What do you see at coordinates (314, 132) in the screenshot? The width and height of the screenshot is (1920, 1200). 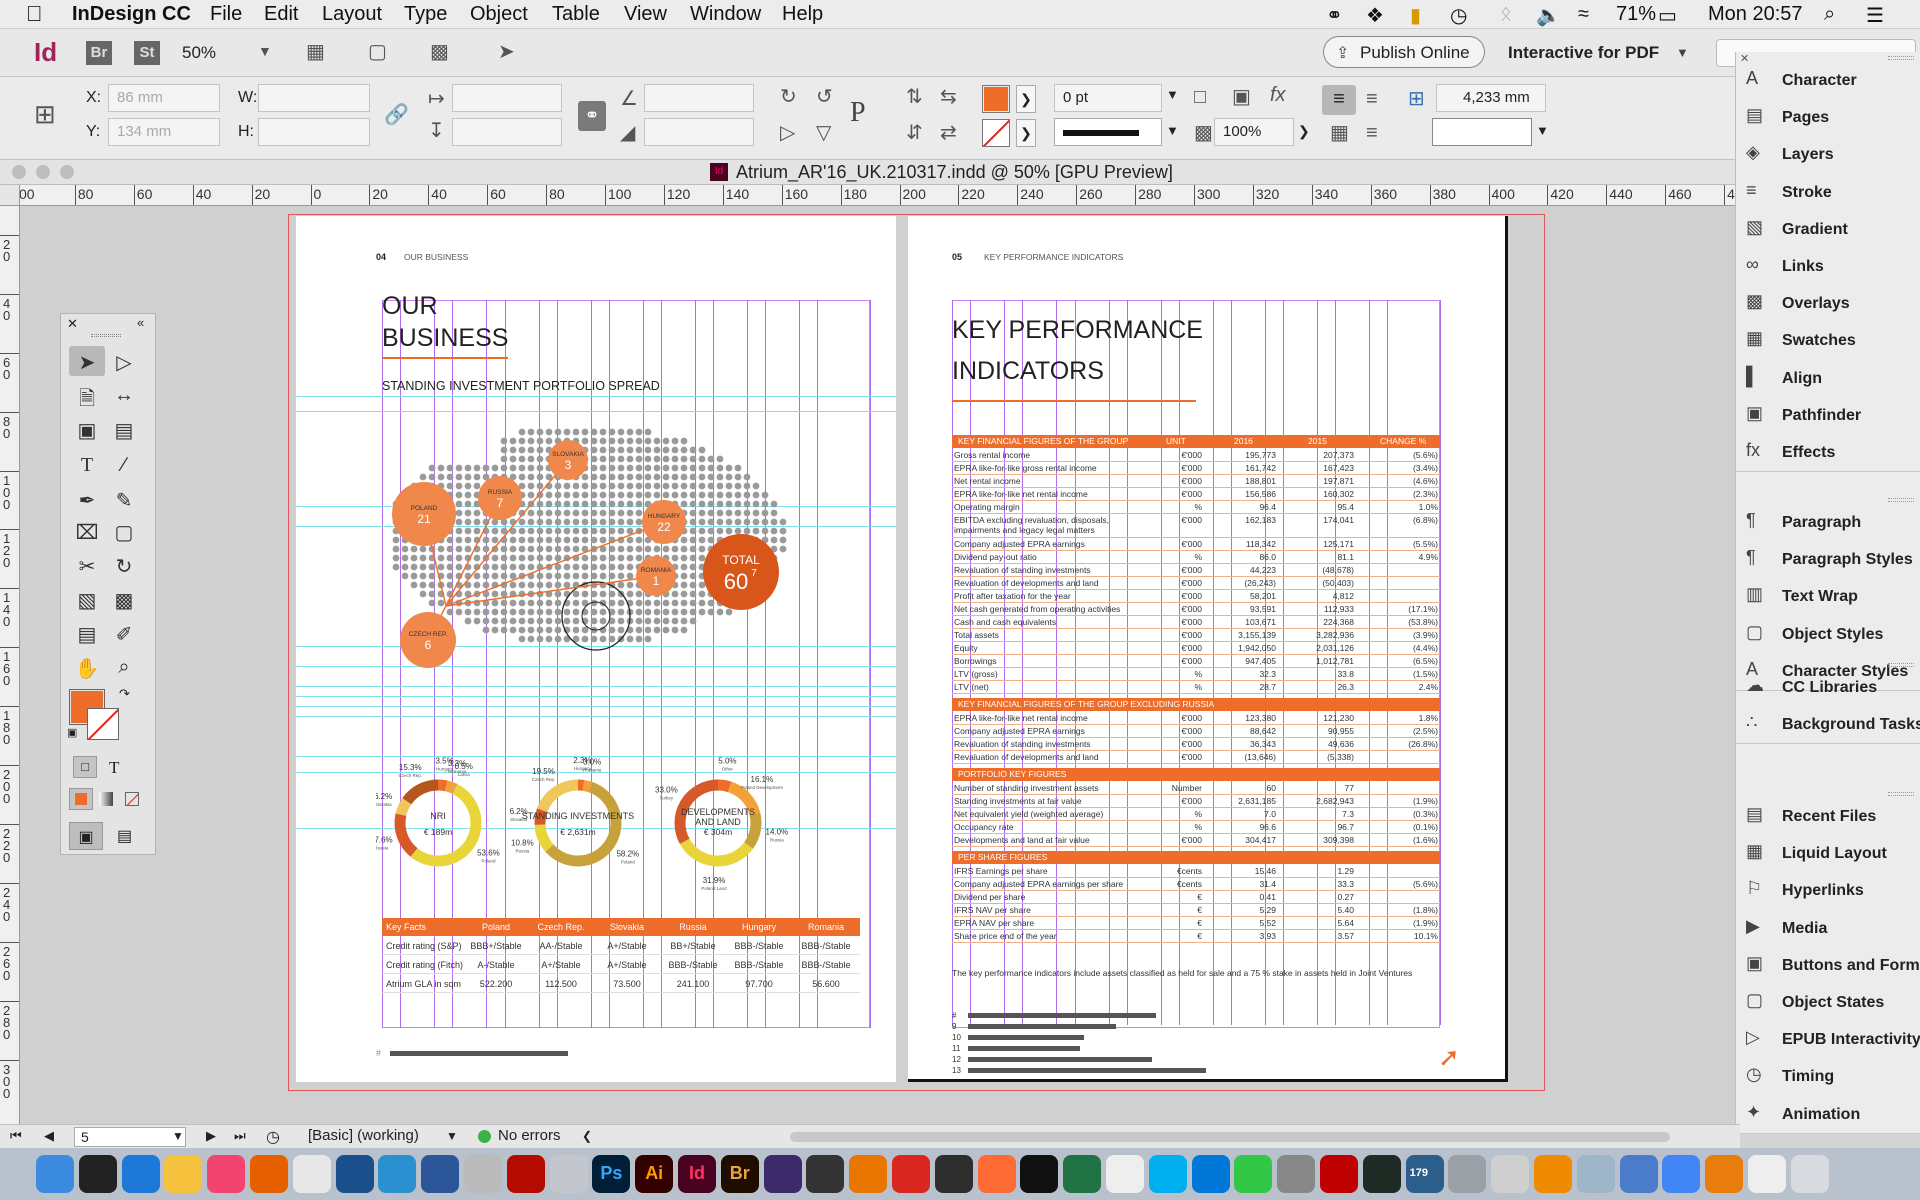 I see `h-field` at bounding box center [314, 132].